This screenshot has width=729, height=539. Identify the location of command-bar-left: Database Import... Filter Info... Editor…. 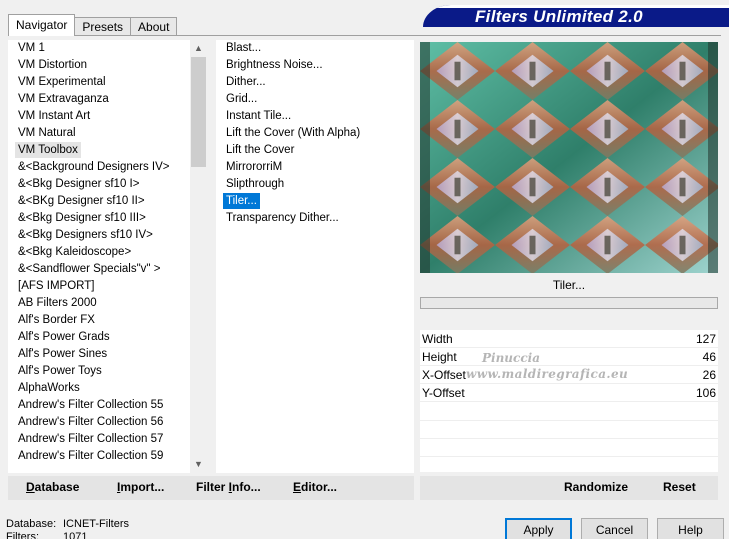
(211, 488).